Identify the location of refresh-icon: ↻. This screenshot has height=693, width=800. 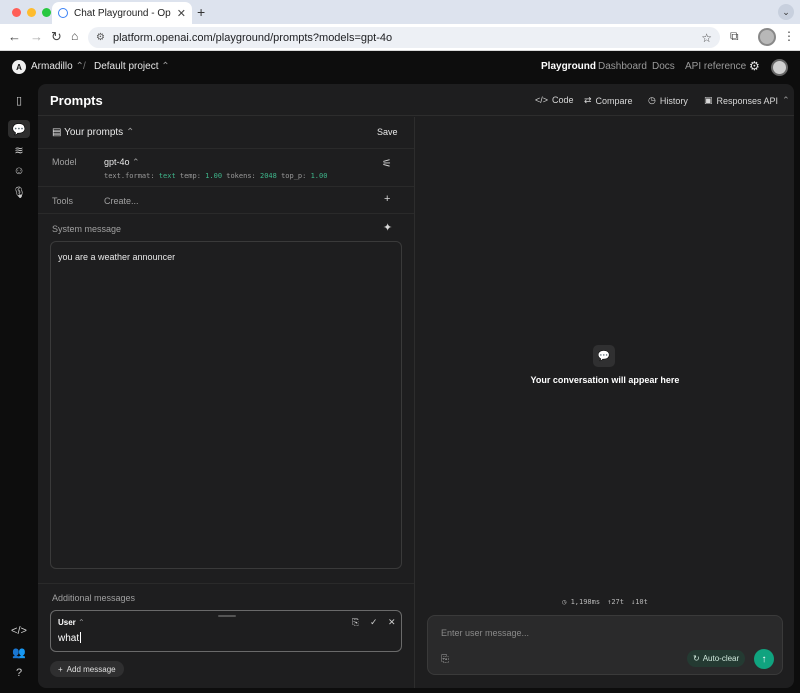
(696, 658).